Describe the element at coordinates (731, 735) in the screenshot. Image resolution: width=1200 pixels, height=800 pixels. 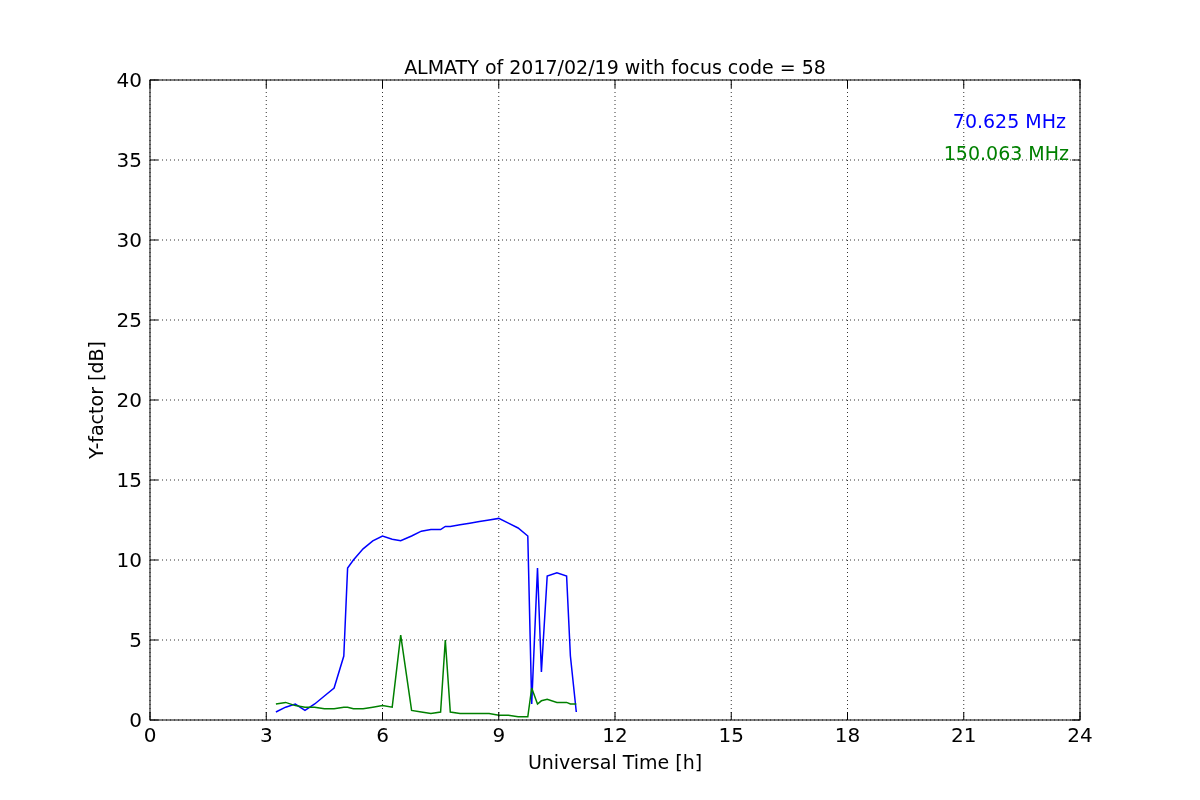
I see `x-tick-label: 15` at that location.